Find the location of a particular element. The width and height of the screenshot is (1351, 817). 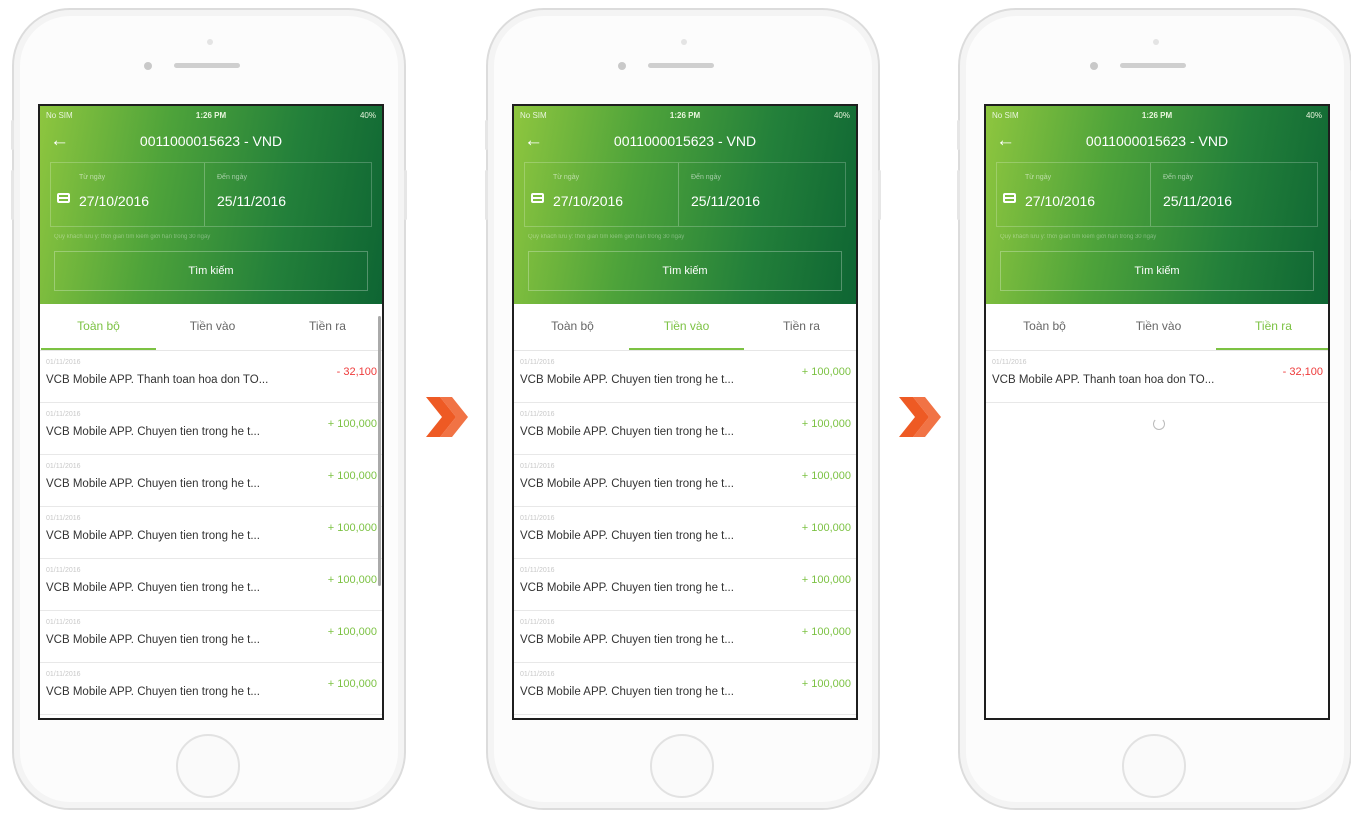

transaction-amount: - 32,100 is located at coordinates (356, 372).